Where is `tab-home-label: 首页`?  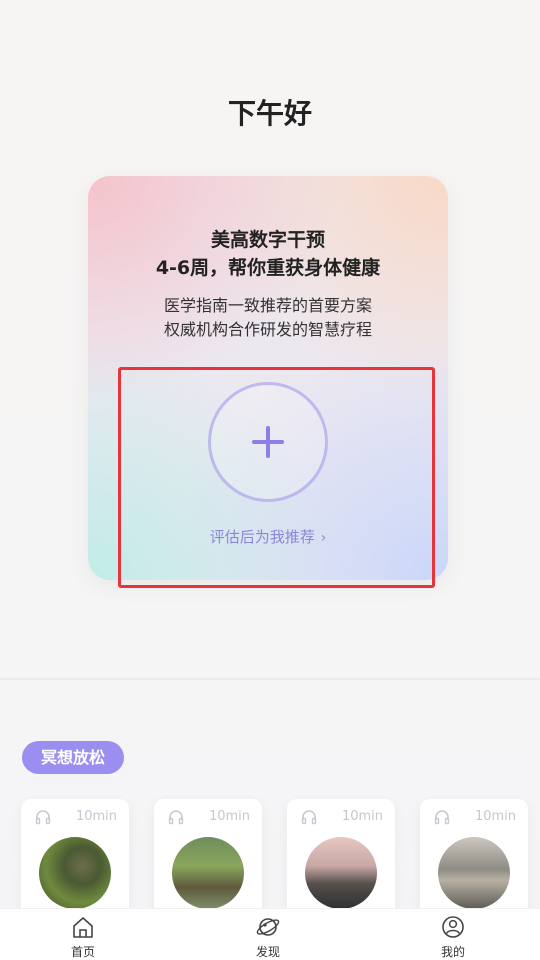 tab-home-label: 首页 is located at coordinates (82, 952).